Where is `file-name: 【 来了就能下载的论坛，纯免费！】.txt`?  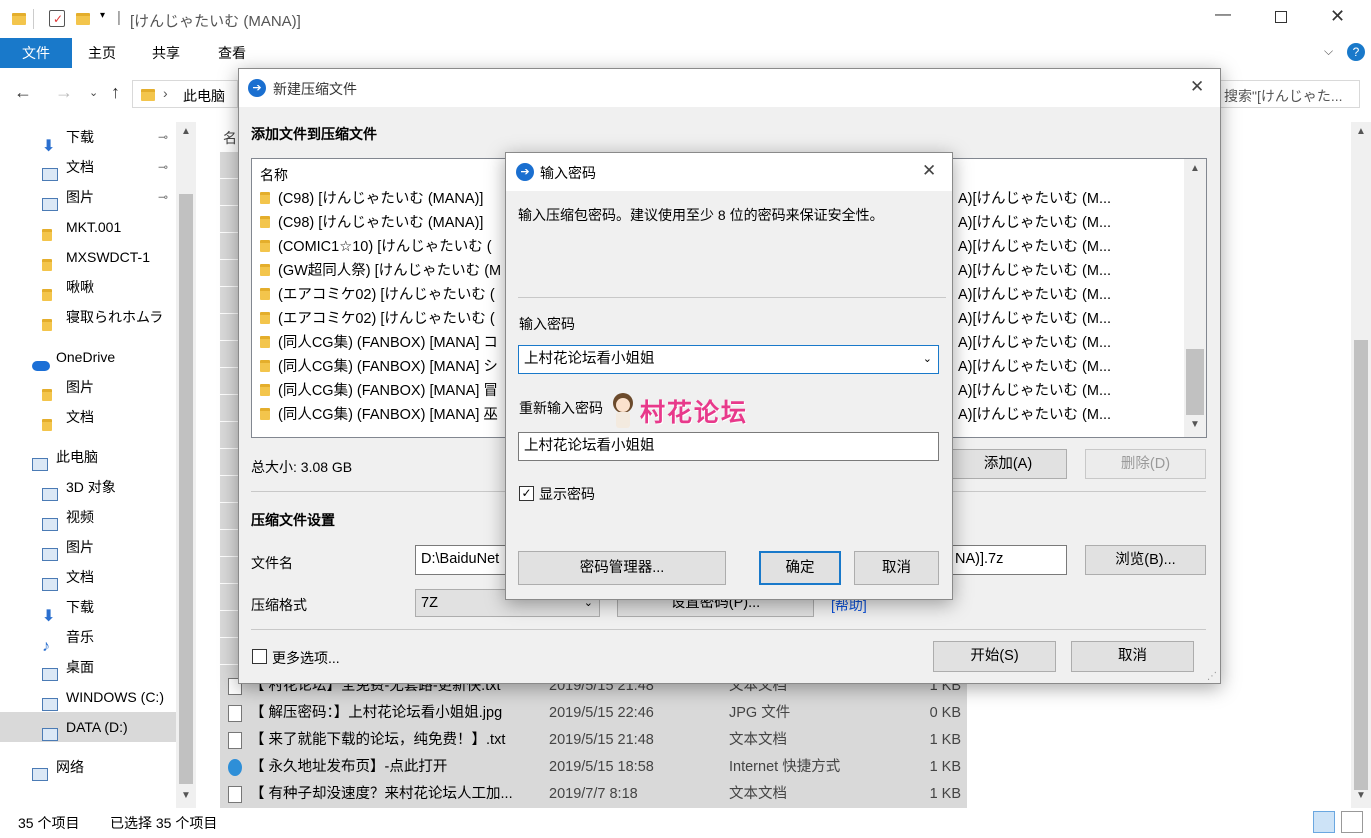 file-name: 【 来了就能下载的论坛，纯免费！】.txt is located at coordinates (378, 740).